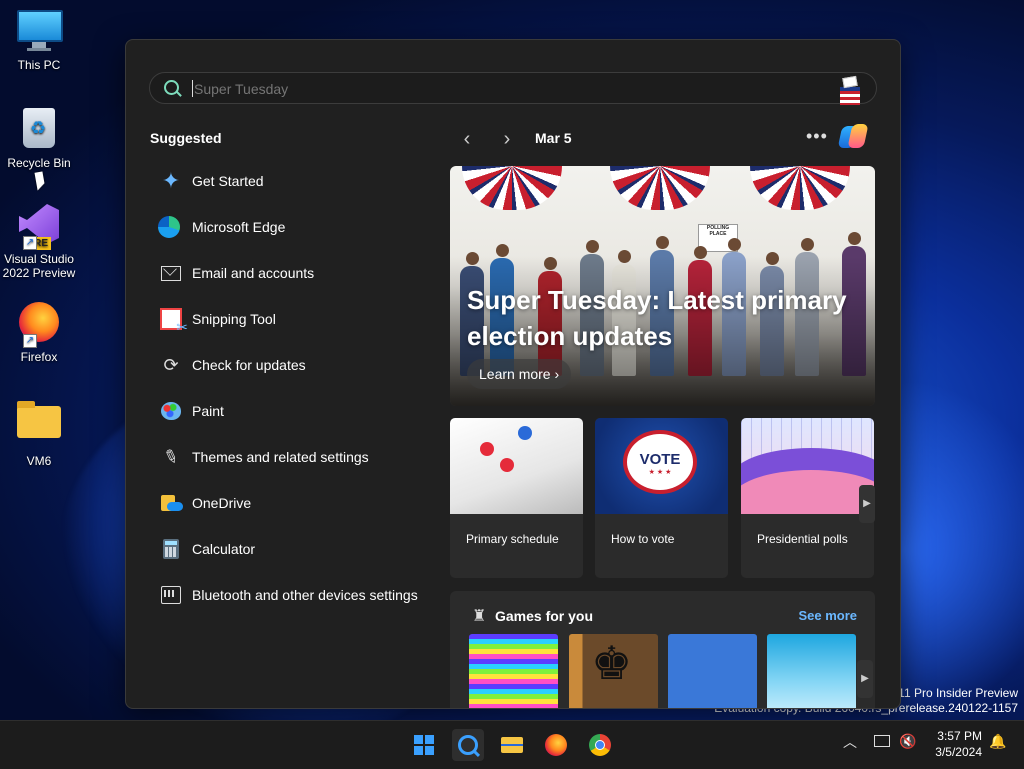  What do you see at coordinates (853, 137) in the screenshot?
I see `copilot-icon` at bounding box center [853, 137].